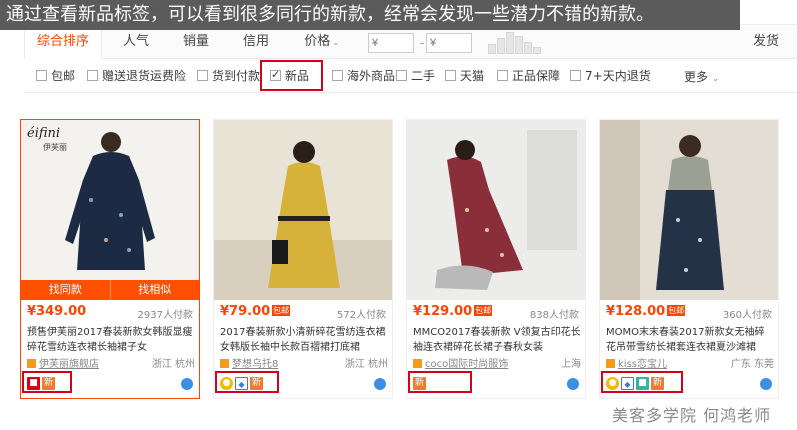 This screenshot has width=797, height=430. I want to click on price-row: ¥349.00 2937人付款, so click(110, 314).